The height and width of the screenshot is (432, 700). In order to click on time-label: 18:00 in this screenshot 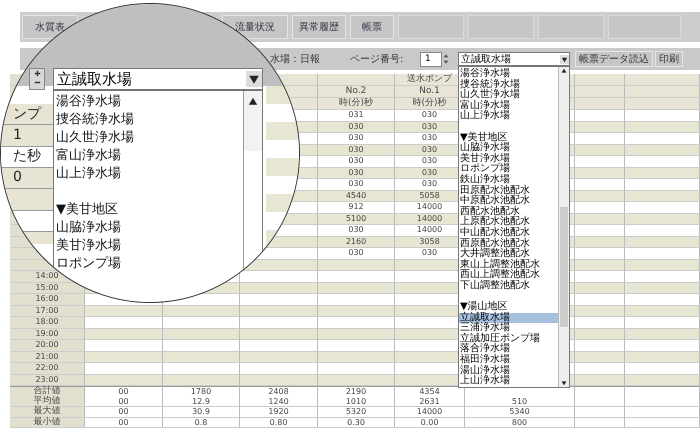, I will do `click(47, 322)`.